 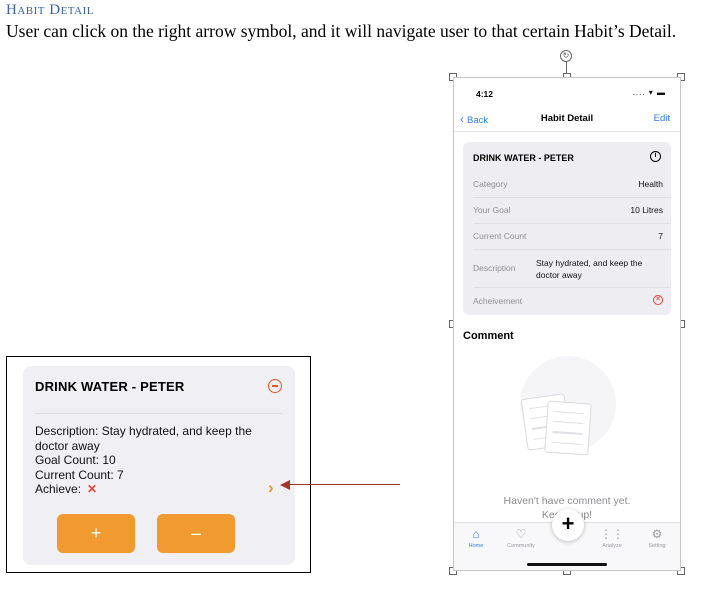 What do you see at coordinates (568, 525) in the screenshot?
I see `add-button: +` at bounding box center [568, 525].